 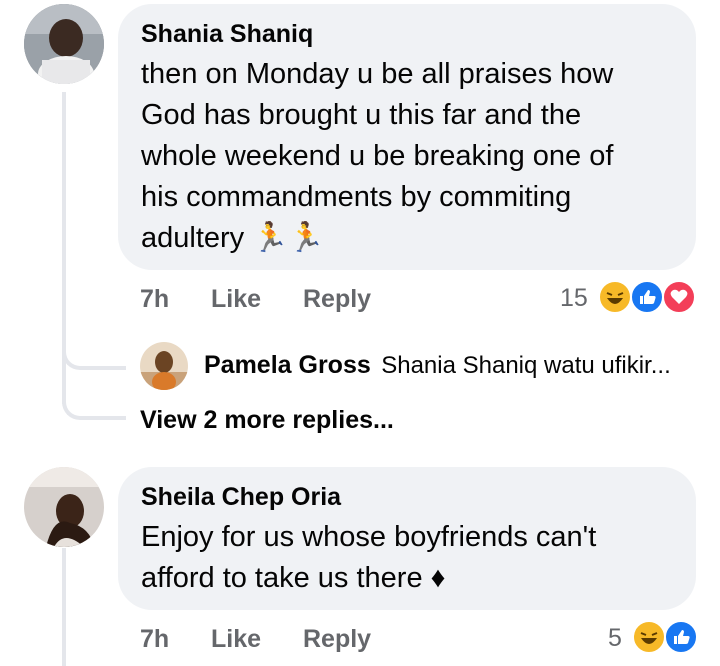 What do you see at coordinates (574, 298) in the screenshot?
I see `reaction-count: 15` at bounding box center [574, 298].